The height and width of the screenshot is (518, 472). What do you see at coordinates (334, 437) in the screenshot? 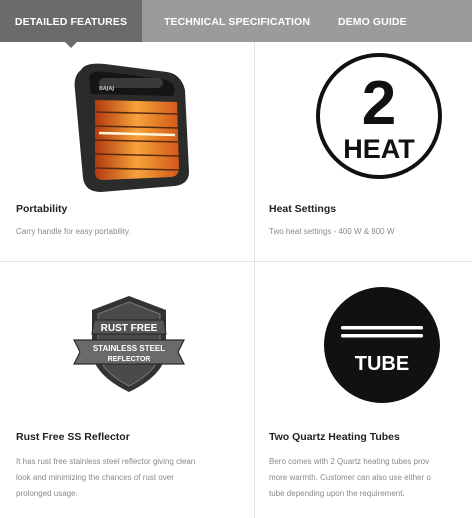
I see `feature-title: Two Quartz Heating Tubes` at bounding box center [334, 437].